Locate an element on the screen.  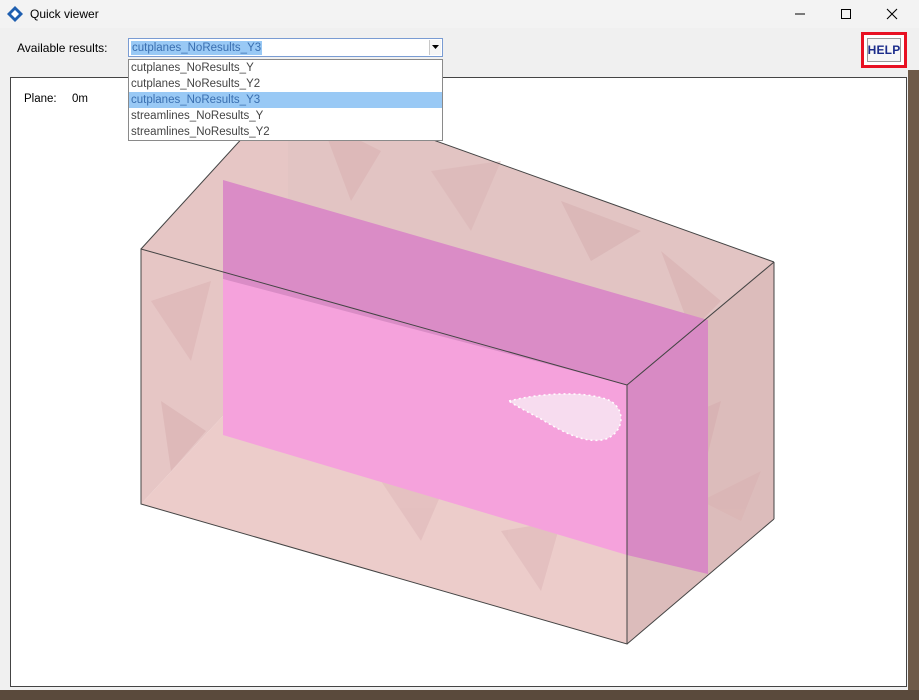
maximize-button is located at coordinates (846, 14).